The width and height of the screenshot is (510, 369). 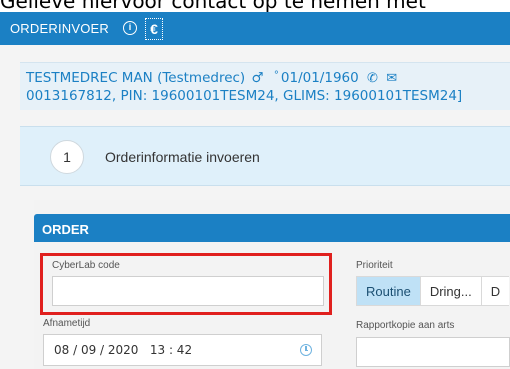 What do you see at coordinates (276, 75) in the screenshot?
I see `birth-icon: °` at bounding box center [276, 75].